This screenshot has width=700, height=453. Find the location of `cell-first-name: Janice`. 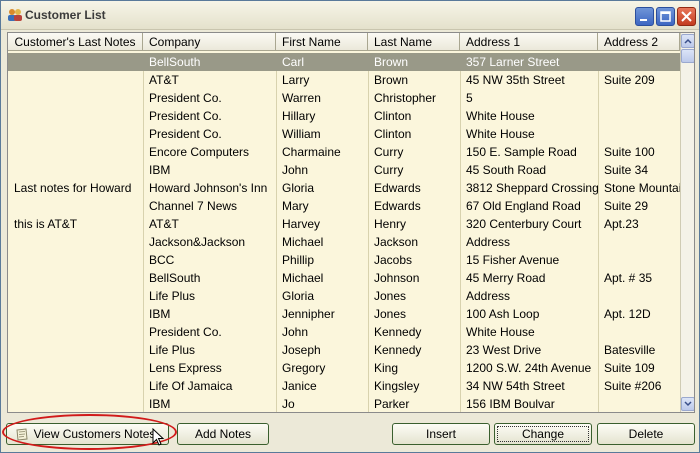

cell-first-name: Janice is located at coordinates (299, 386).